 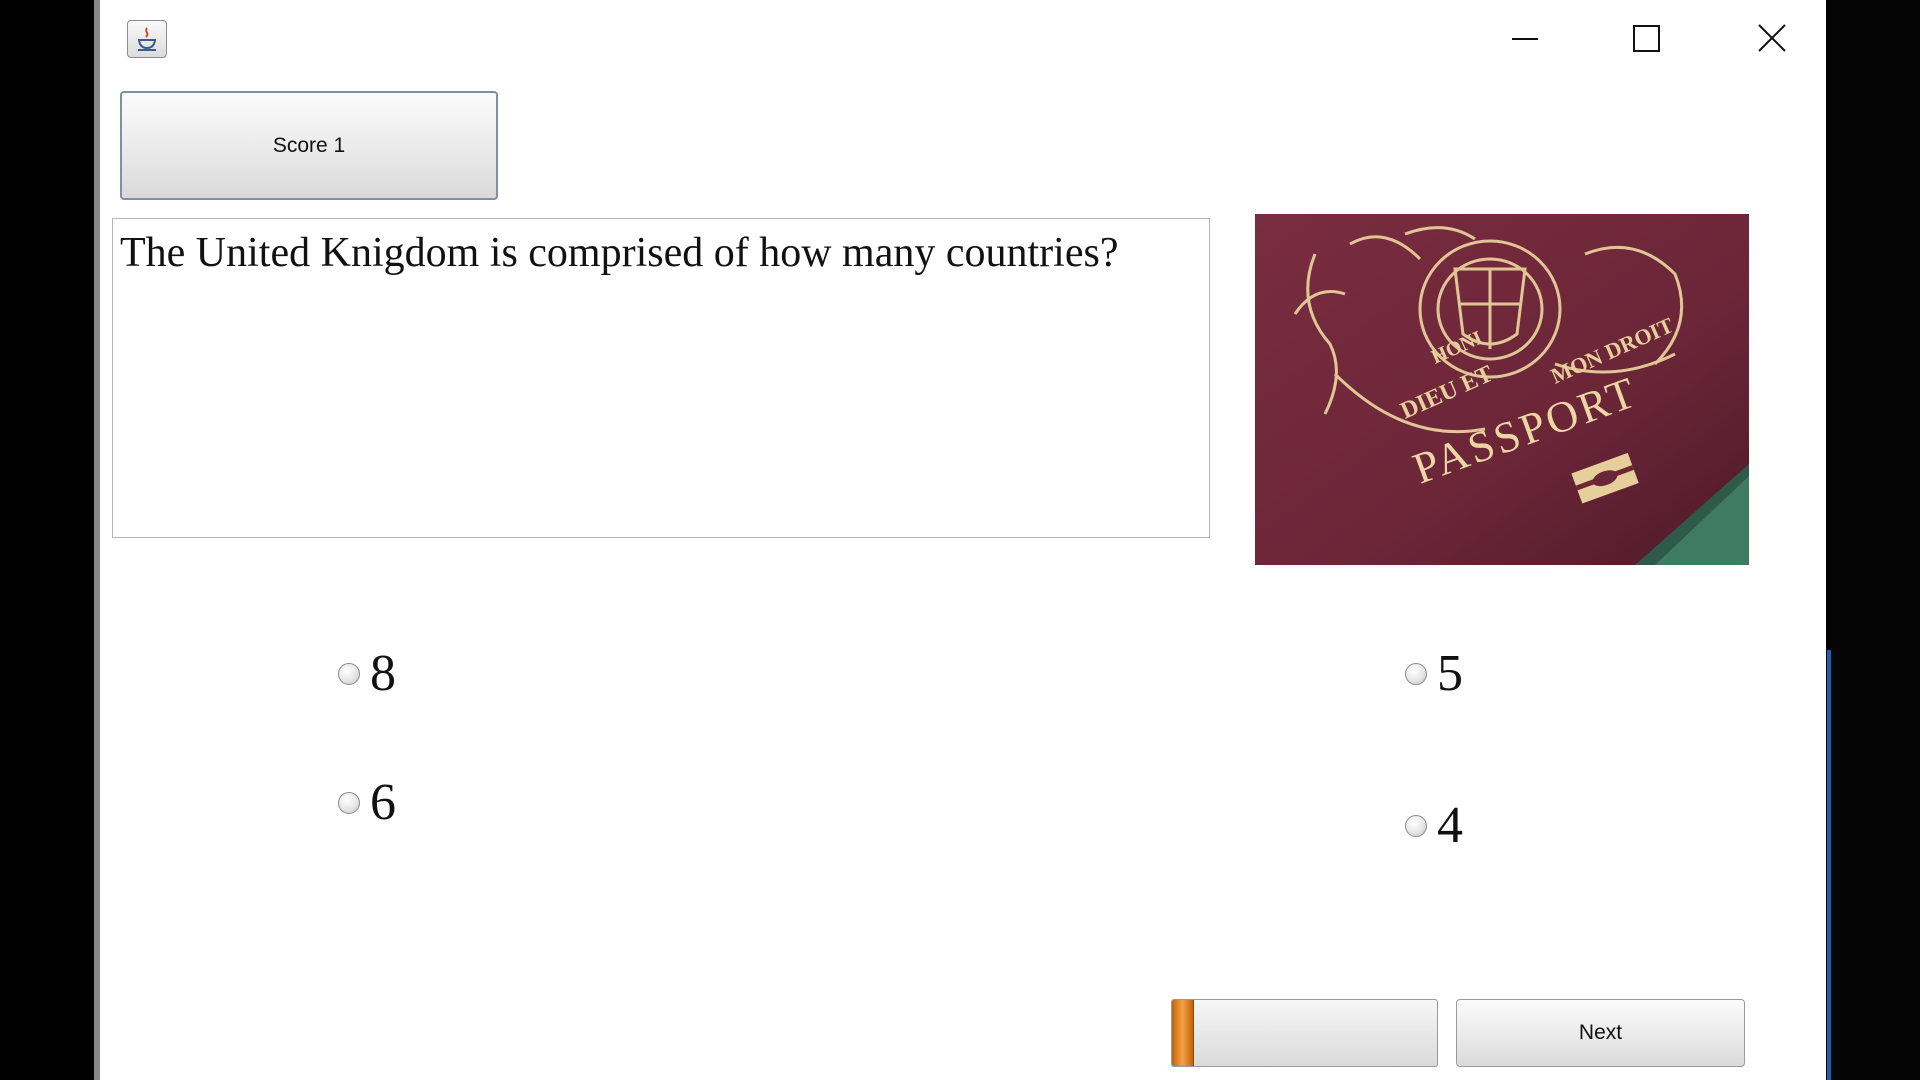 What do you see at coordinates (1183, 1033) in the screenshot?
I see `progress-fill` at bounding box center [1183, 1033].